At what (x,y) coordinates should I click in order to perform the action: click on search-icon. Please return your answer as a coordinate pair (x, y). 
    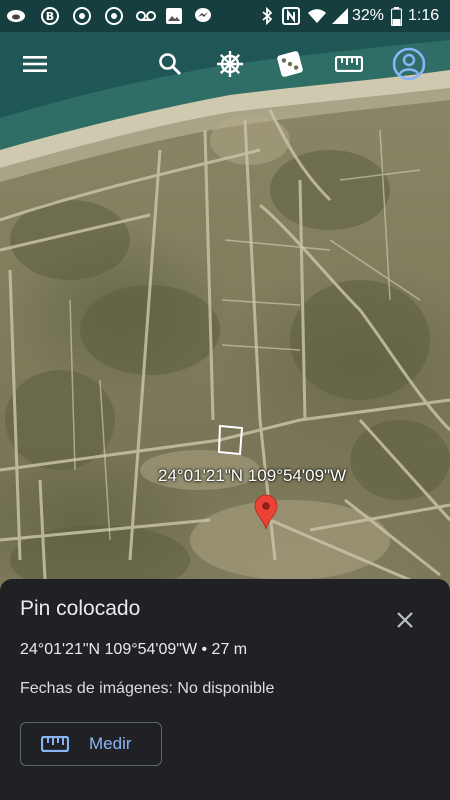
    Looking at the image, I should click on (170, 64).